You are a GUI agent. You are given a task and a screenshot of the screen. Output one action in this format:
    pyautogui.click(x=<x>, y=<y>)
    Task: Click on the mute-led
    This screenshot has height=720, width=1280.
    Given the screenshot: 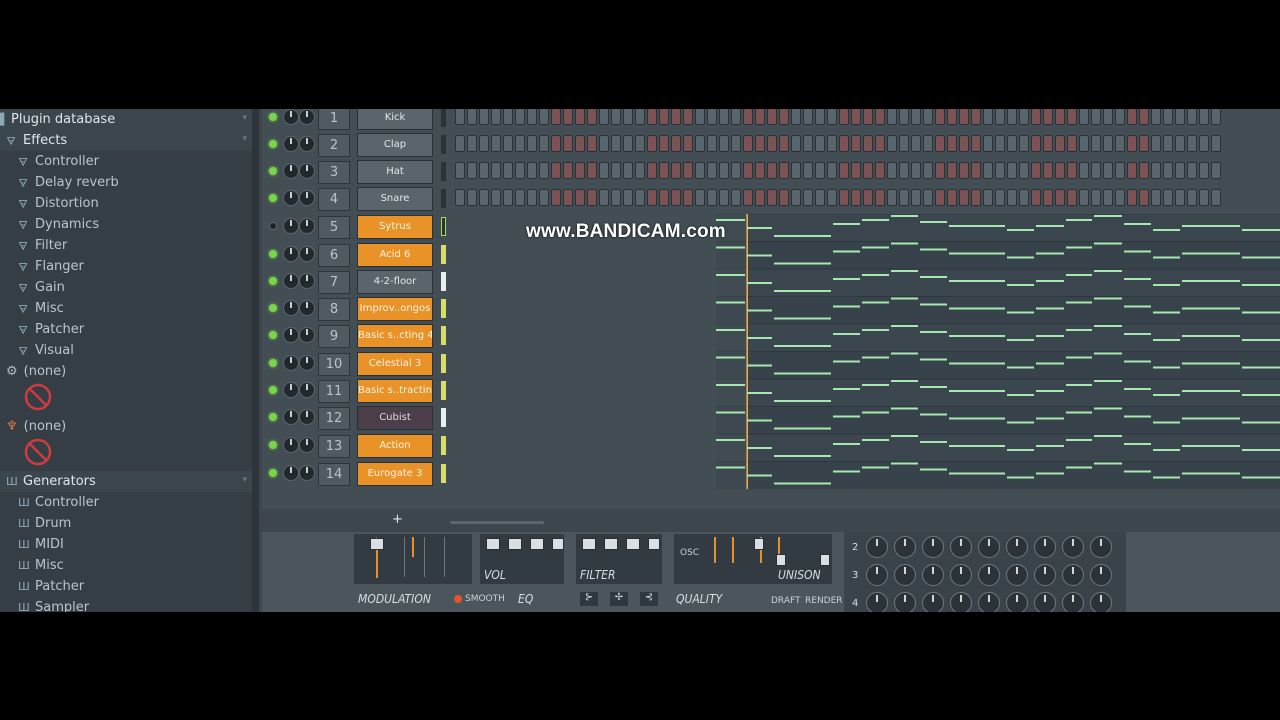 What is the action you would take?
    pyautogui.click(x=273, y=473)
    